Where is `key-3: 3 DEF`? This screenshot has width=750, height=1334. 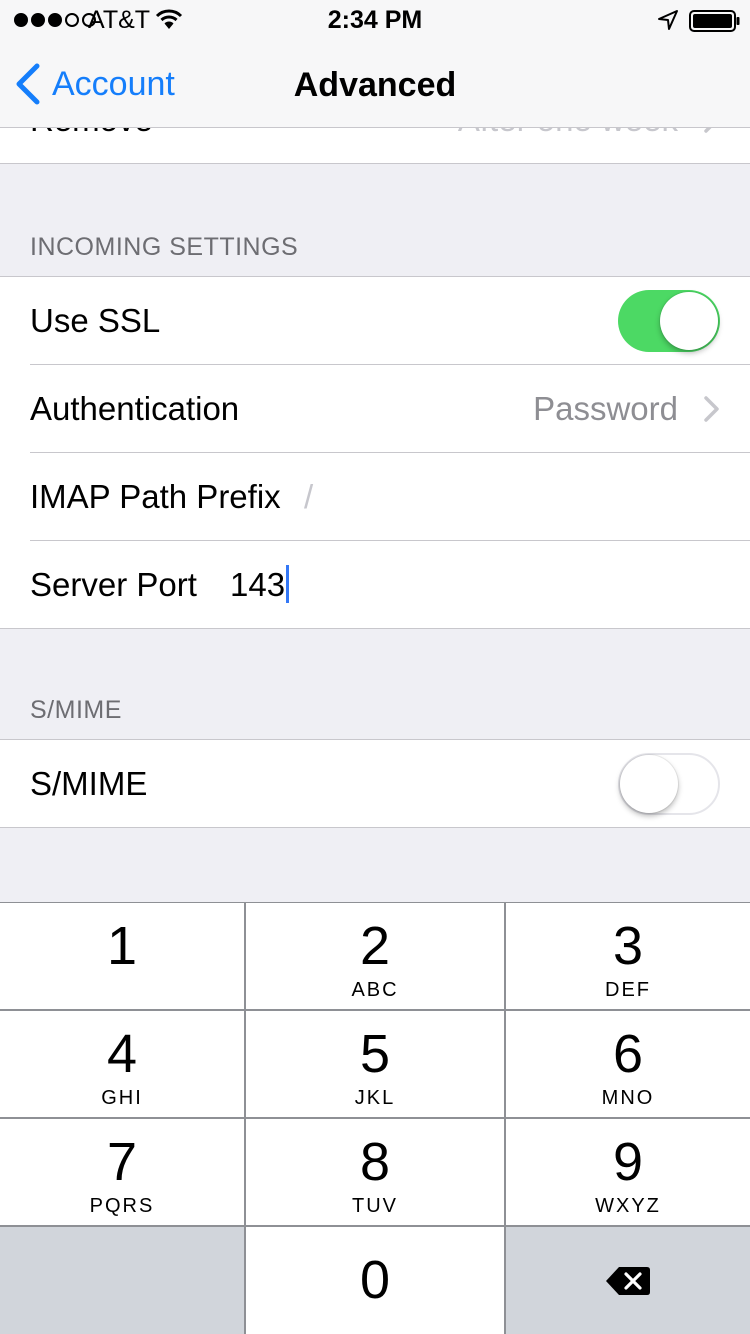 key-3: 3 DEF is located at coordinates (628, 956).